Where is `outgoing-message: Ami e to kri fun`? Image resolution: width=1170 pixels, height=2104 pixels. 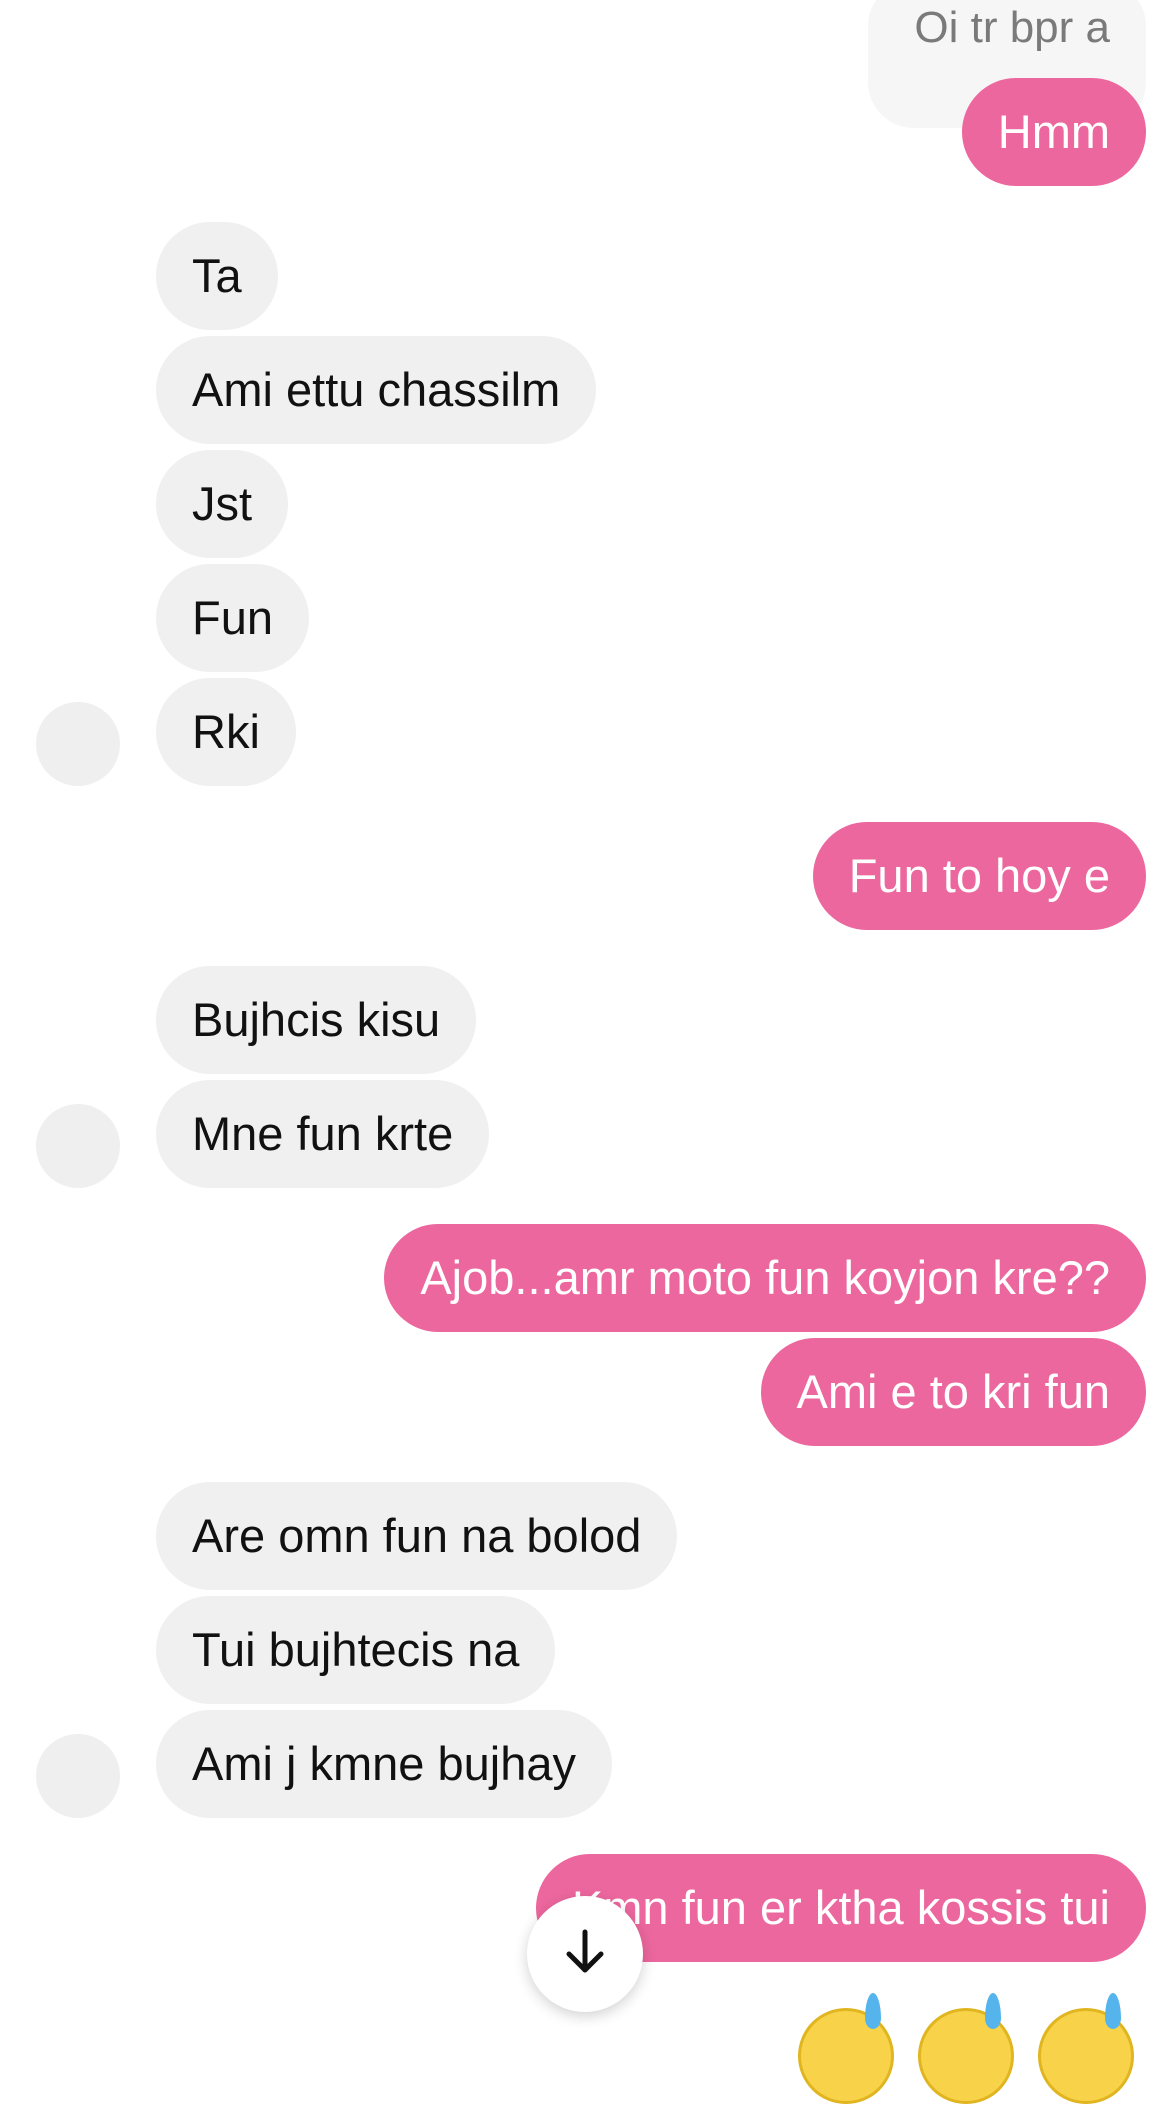
outgoing-message: Ami e to kri fun is located at coordinates (953, 1392).